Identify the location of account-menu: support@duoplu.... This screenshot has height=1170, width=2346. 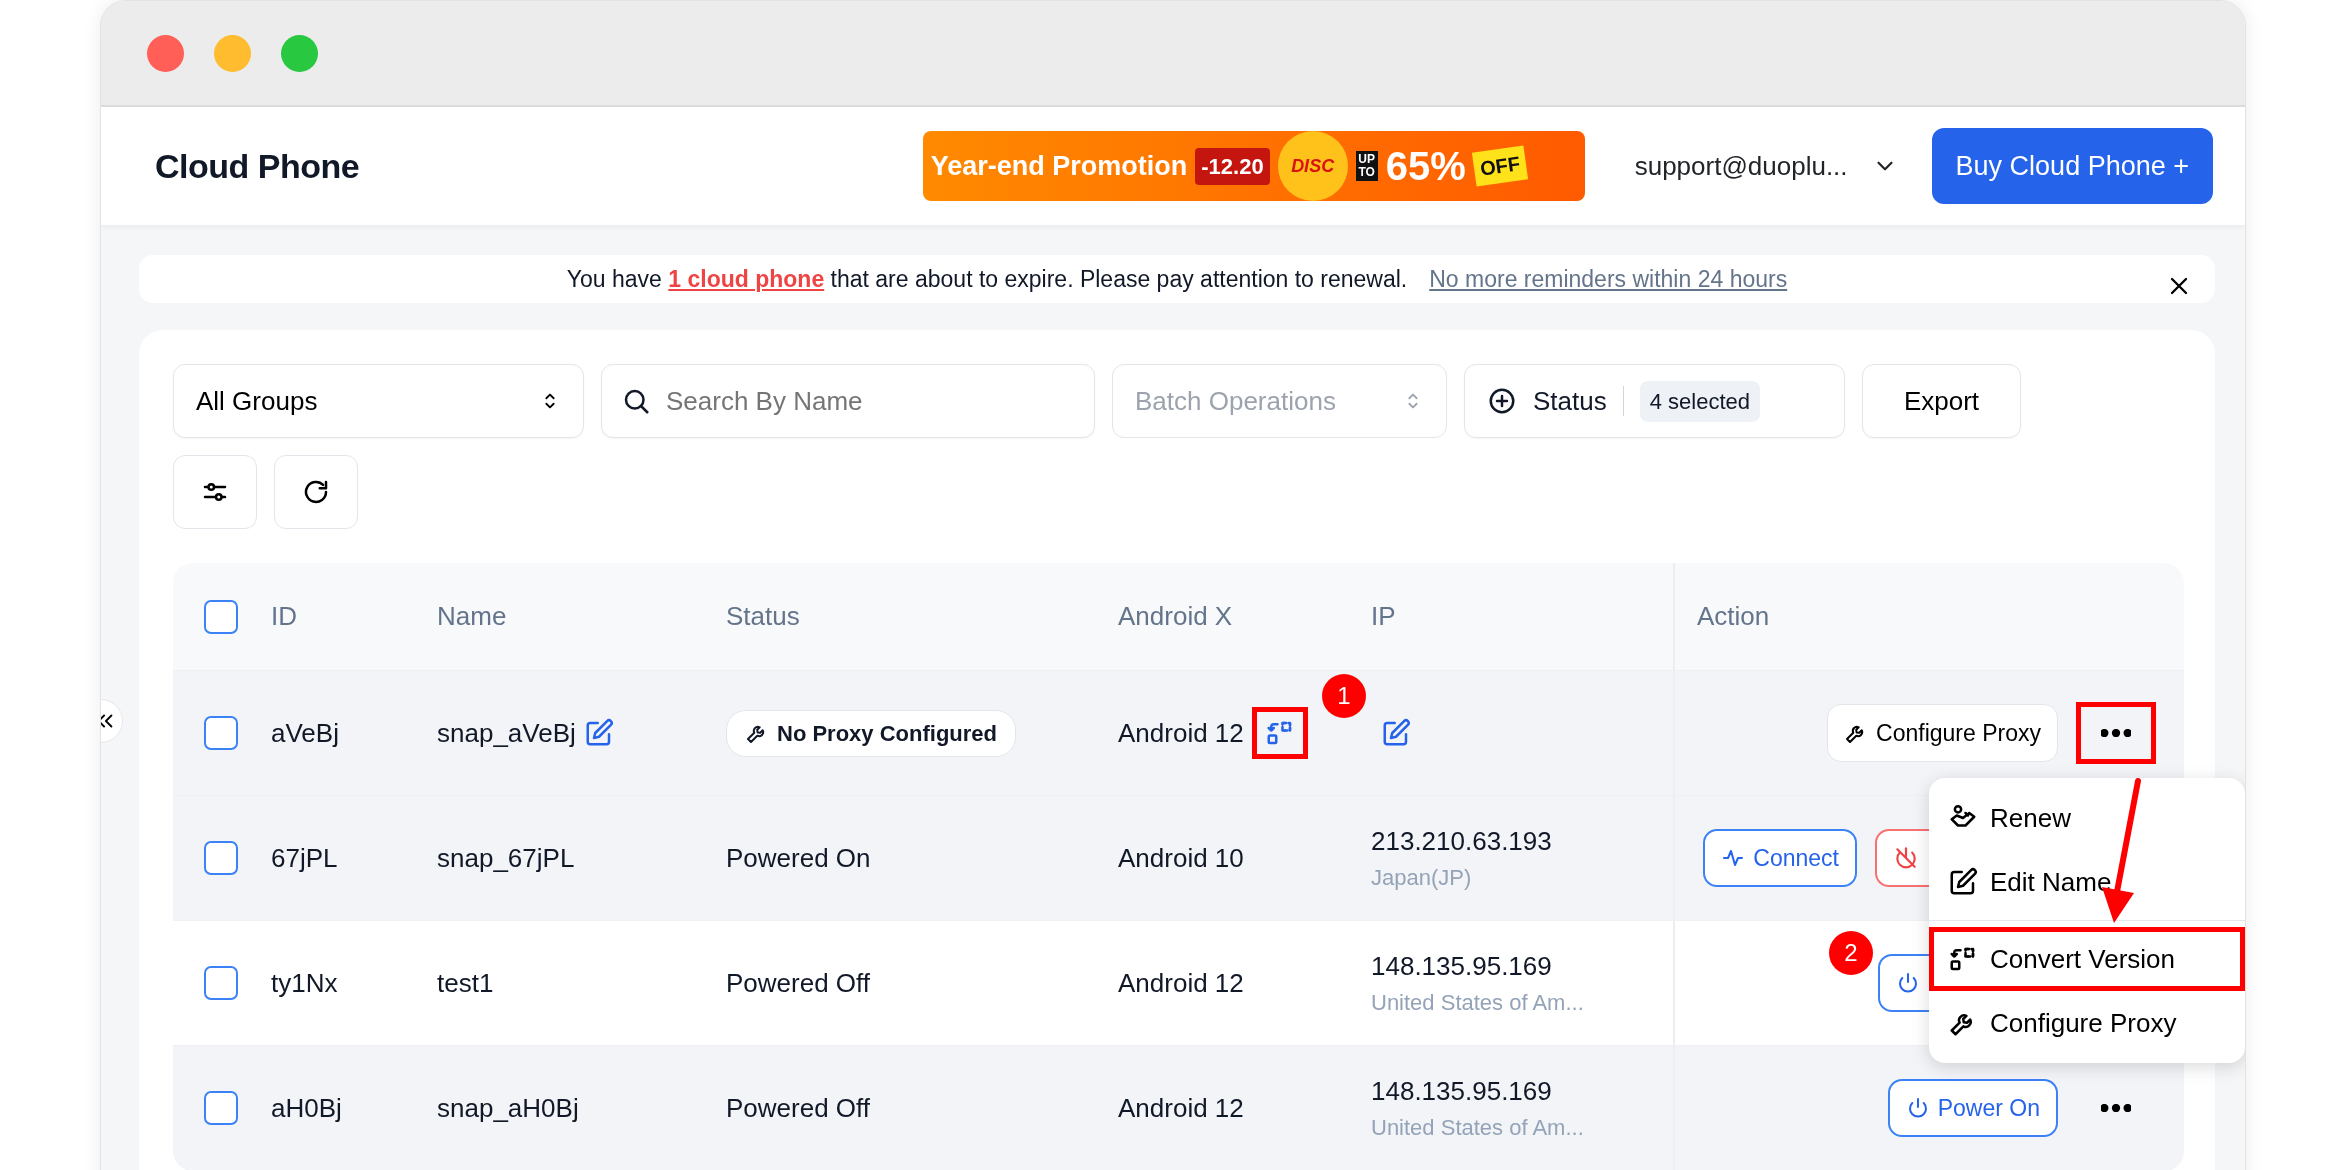
(1766, 166).